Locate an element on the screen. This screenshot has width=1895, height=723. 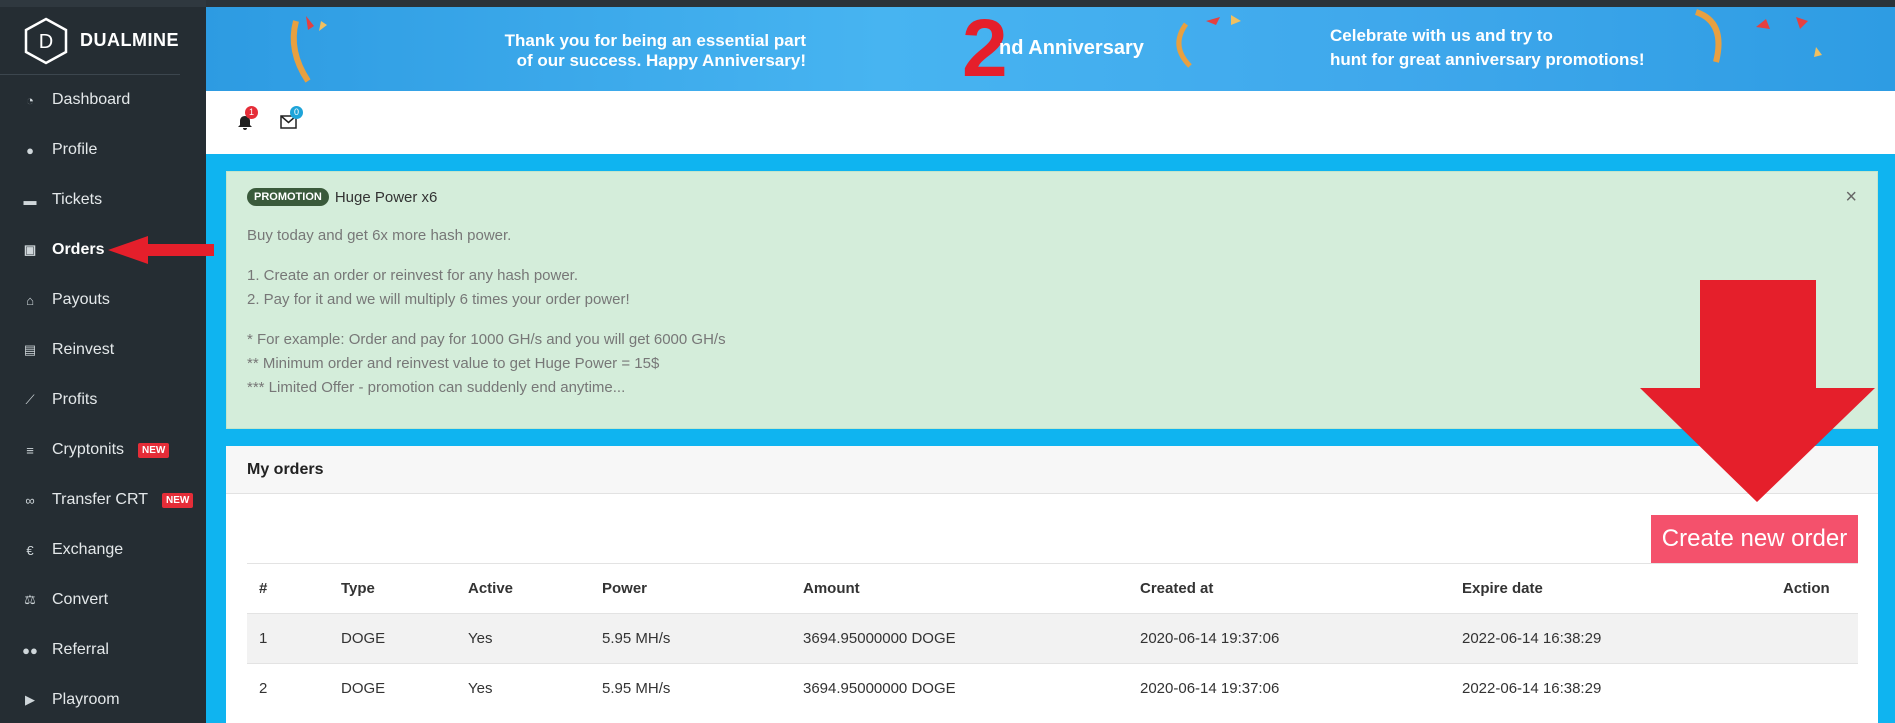
sidebar-item-tickets: ▬ Tickets is located at coordinates (103, 200).